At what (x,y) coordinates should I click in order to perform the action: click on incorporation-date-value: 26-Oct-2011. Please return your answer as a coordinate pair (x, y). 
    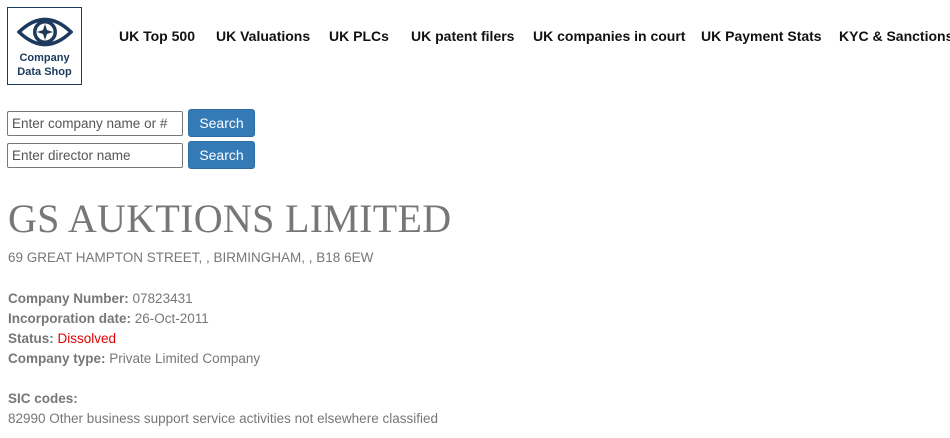
    Looking at the image, I should click on (171, 318).